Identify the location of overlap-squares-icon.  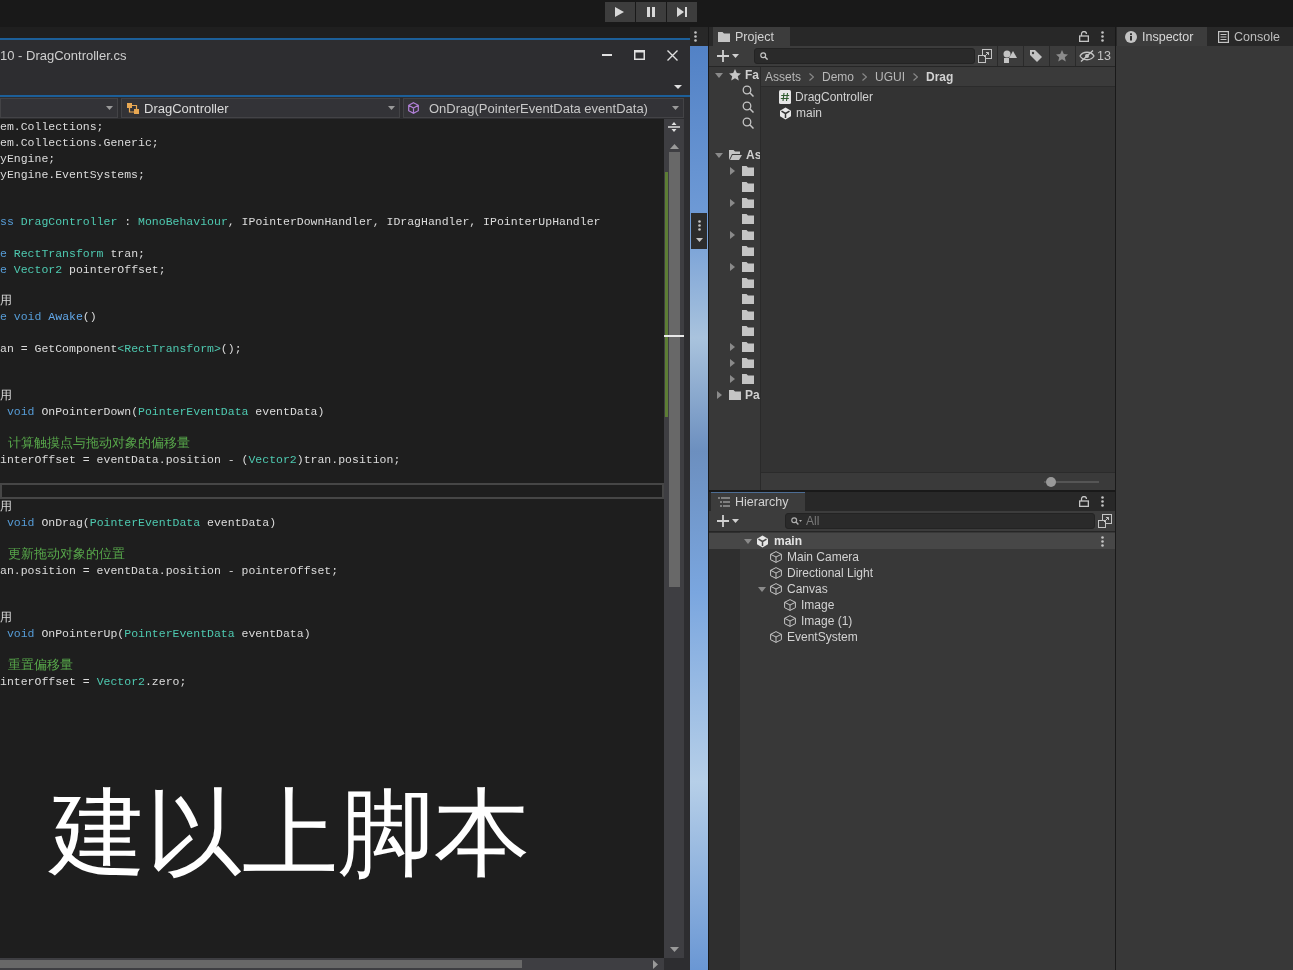
(1105, 521).